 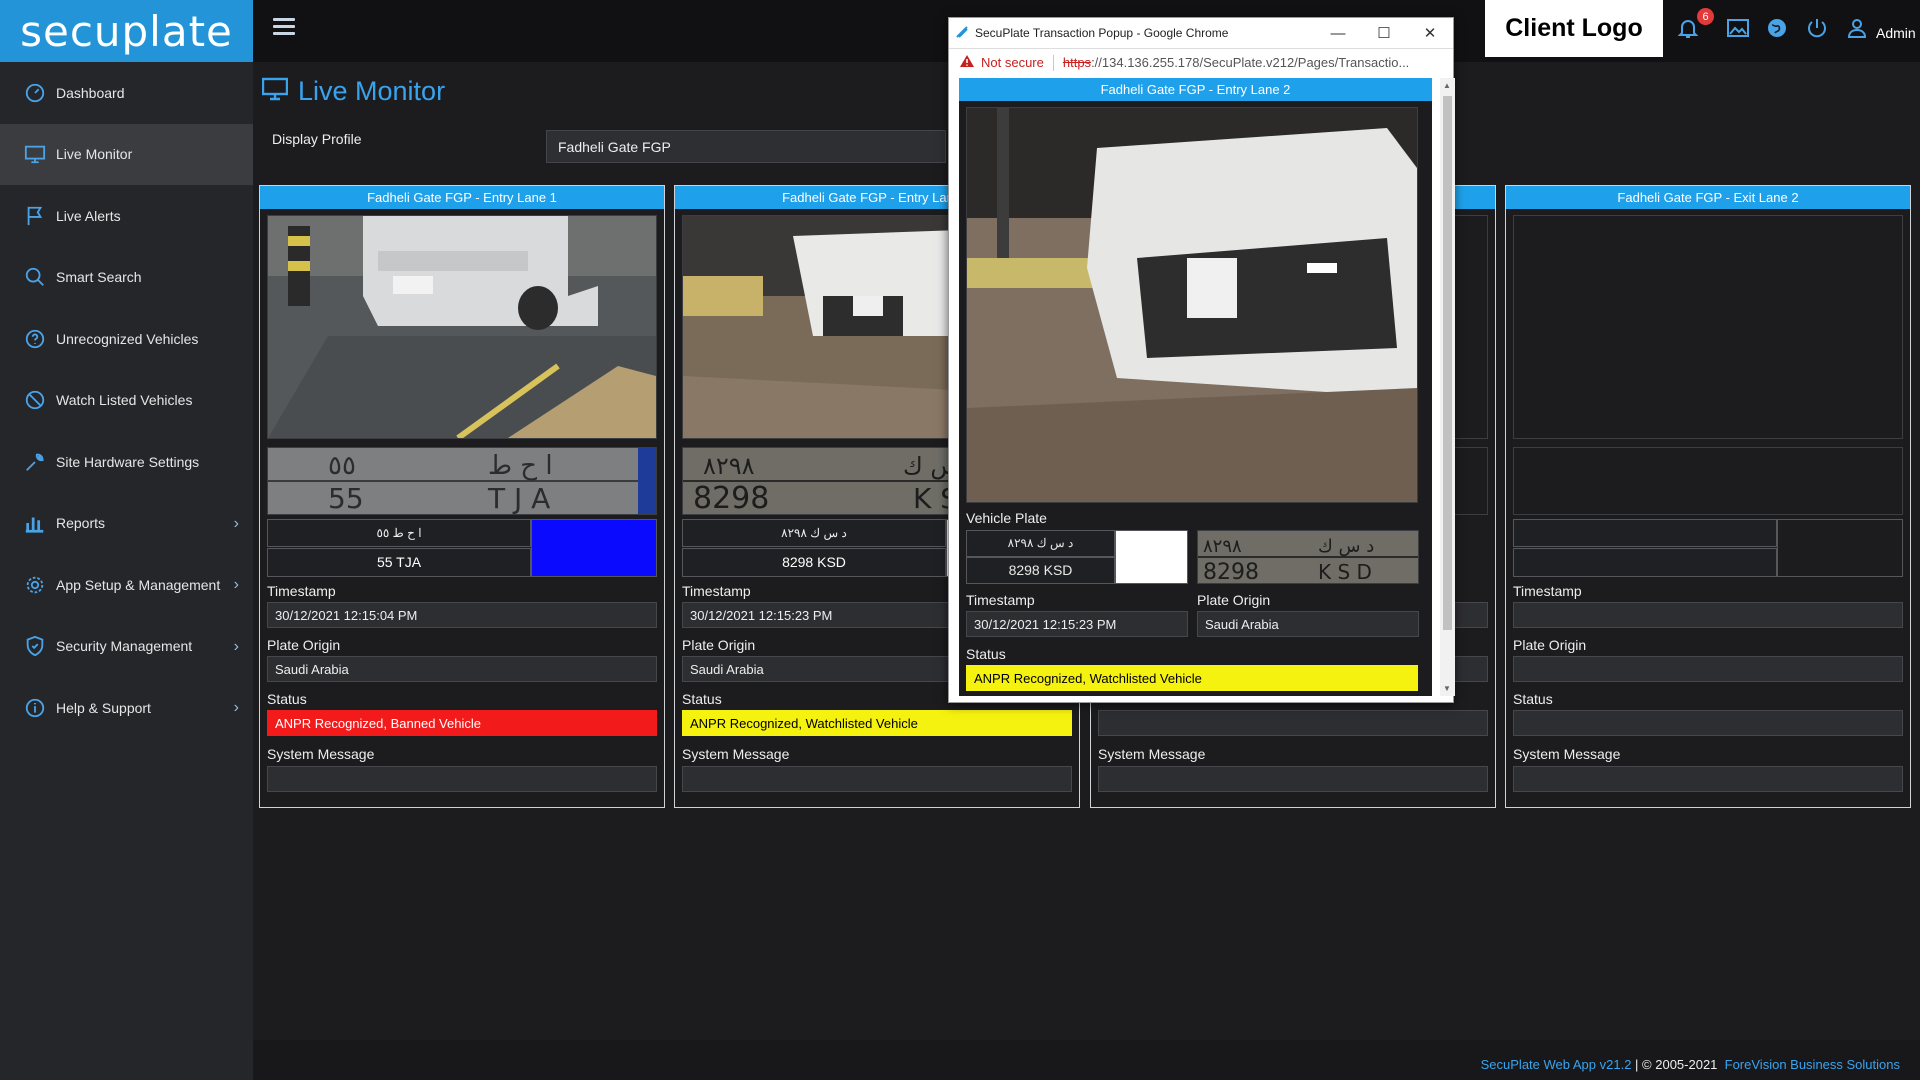 I want to click on gear-icon, so click(x=35, y=585).